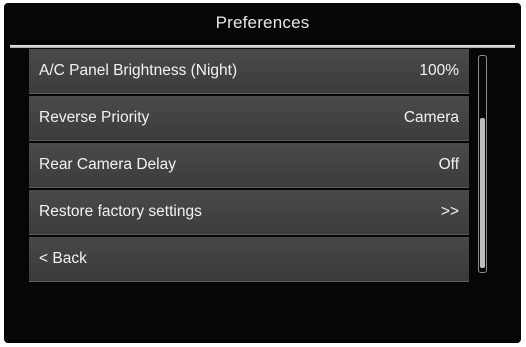 This screenshot has height=347, width=526. What do you see at coordinates (249, 71) in the screenshot?
I see `setting-ac-panel-brightness-night: A/C Panel Brightness (Night) 100%` at bounding box center [249, 71].